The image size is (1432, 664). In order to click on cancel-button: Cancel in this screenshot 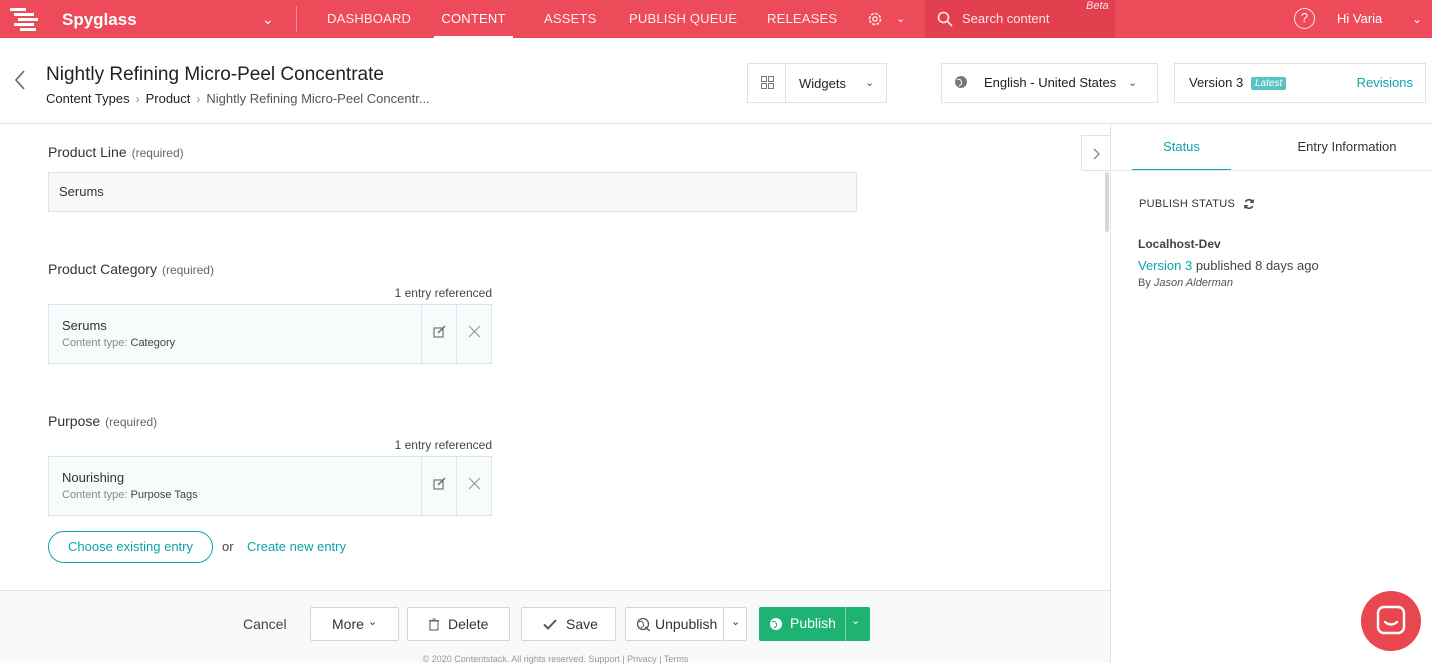, I will do `click(265, 624)`.